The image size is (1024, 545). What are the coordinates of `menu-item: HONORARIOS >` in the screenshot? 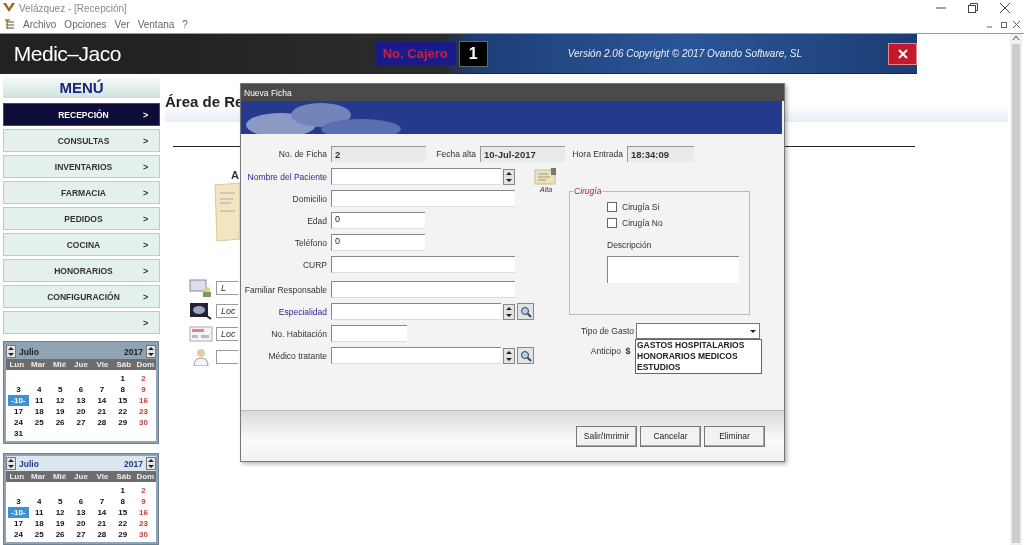 It's located at (81, 270).